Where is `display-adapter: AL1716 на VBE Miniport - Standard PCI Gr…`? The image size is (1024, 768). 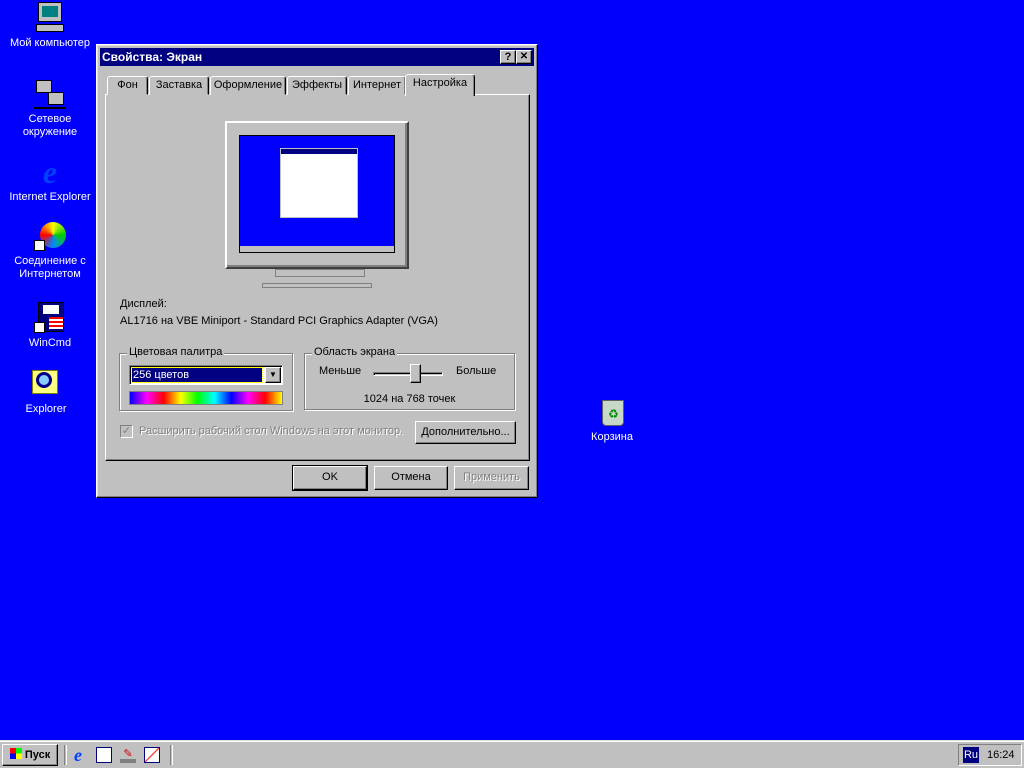 display-adapter: AL1716 на VBE Miniport - Standard PCI Gr… is located at coordinates (279, 321).